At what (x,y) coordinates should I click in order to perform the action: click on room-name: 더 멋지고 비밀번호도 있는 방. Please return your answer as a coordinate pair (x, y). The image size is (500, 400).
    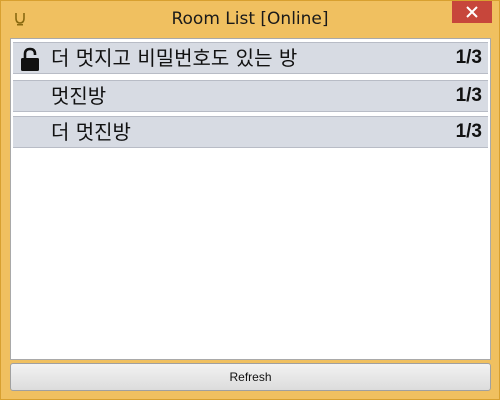
    Looking at the image, I should click on (174, 58).